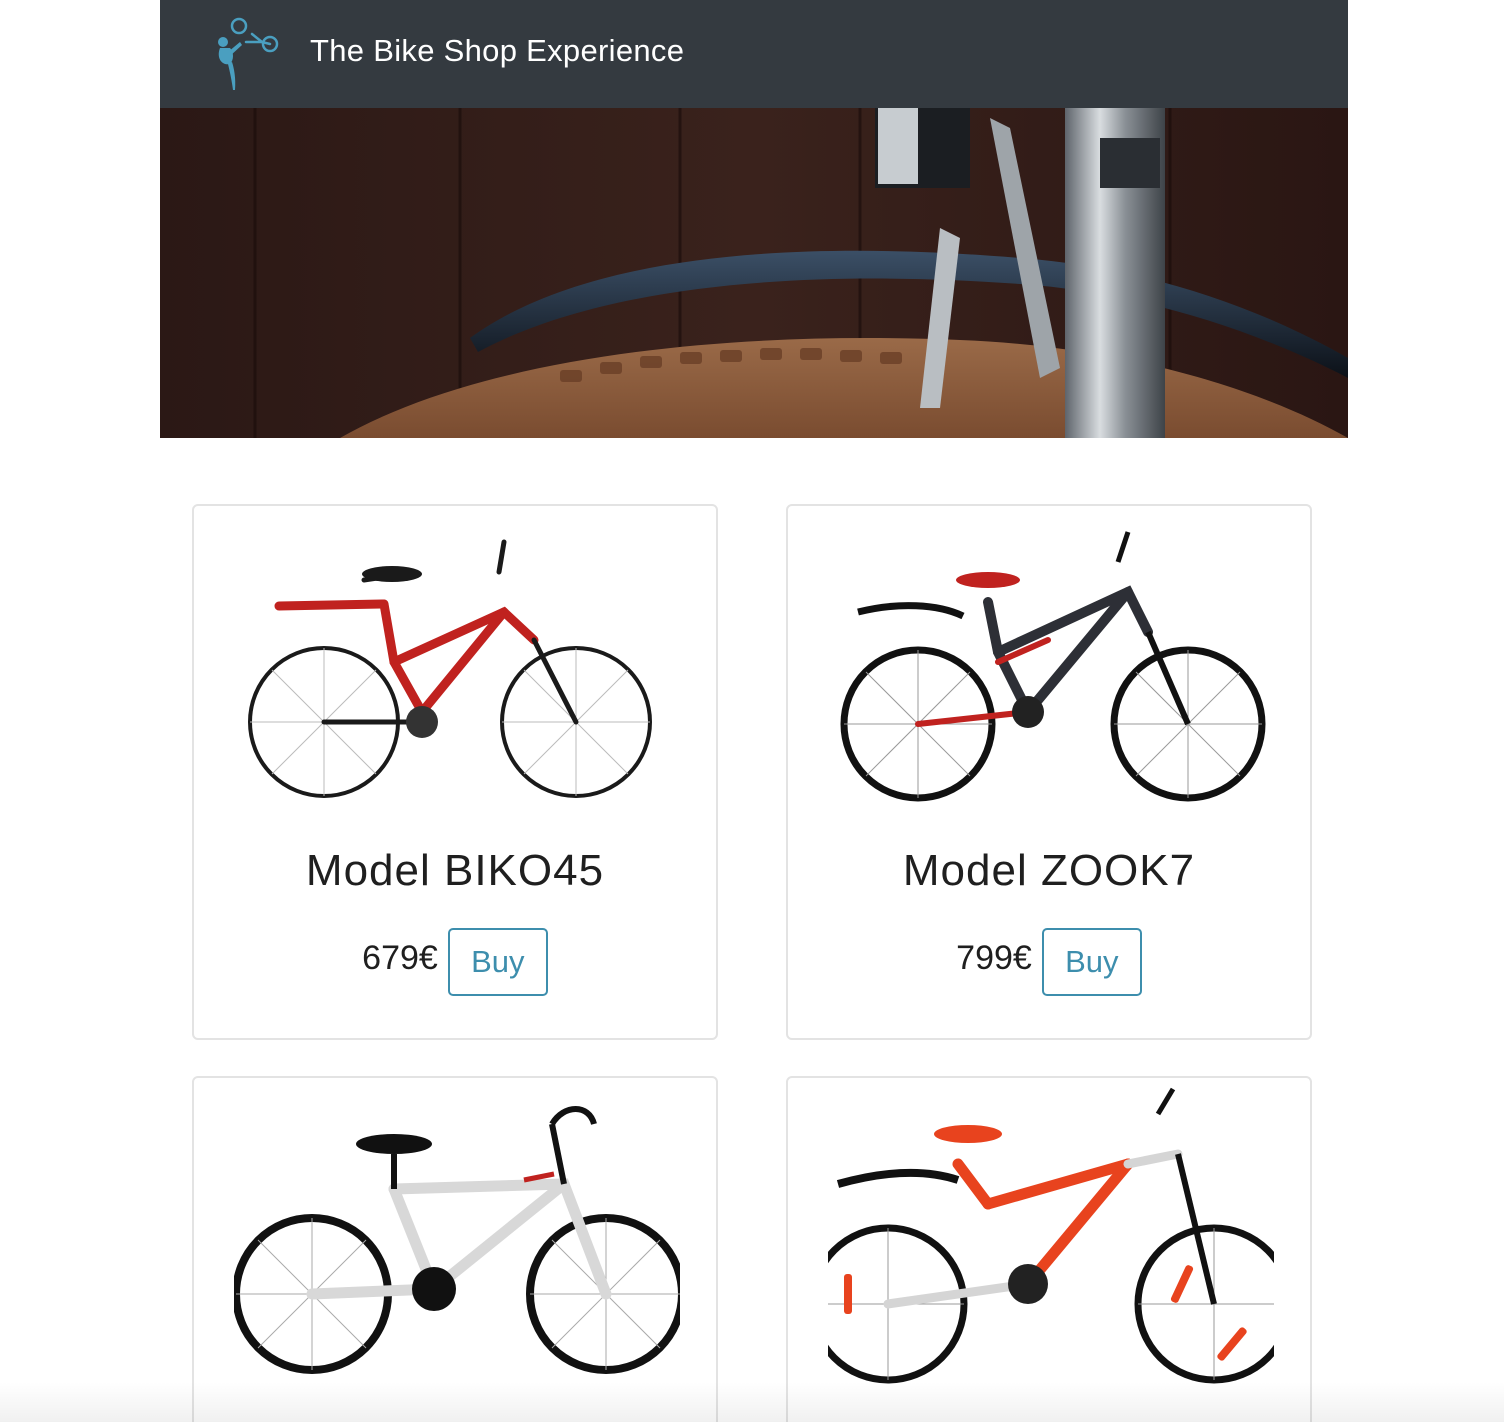 This screenshot has height=1422, width=1504. Describe the element at coordinates (752, 1402) in the screenshot. I see `bottom-shadow` at that location.